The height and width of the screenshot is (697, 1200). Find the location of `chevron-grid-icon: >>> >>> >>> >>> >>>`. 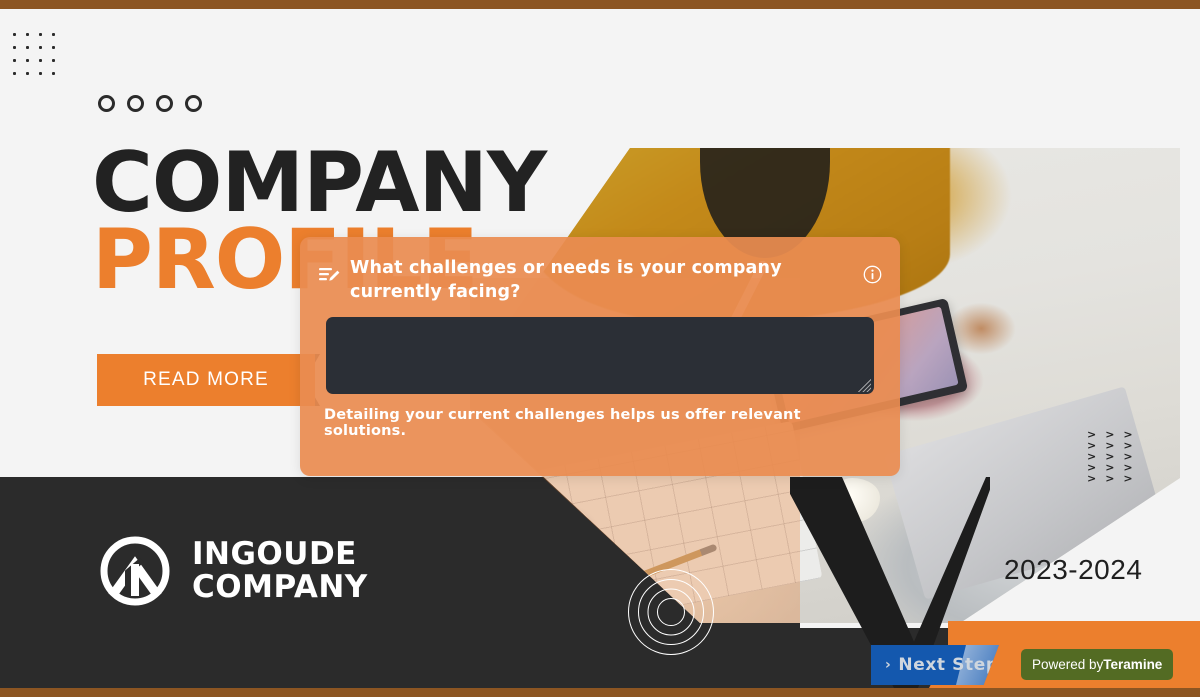

chevron-grid-icon: >>> >>> >>> >>> >>> is located at coordinates (1114, 457).